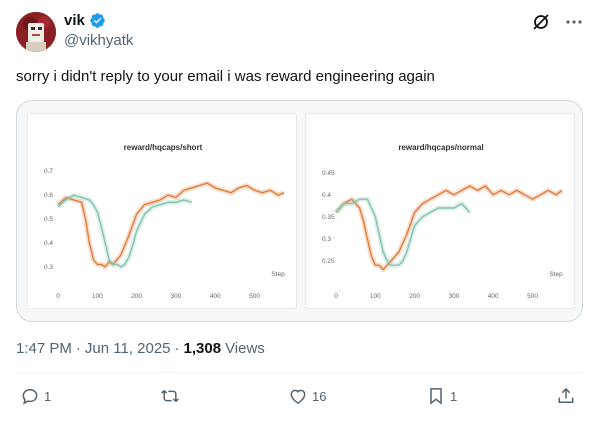 The image size is (599, 424). What do you see at coordinates (202, 348) in the screenshot?
I see `views-count: 1,308` at bounding box center [202, 348].